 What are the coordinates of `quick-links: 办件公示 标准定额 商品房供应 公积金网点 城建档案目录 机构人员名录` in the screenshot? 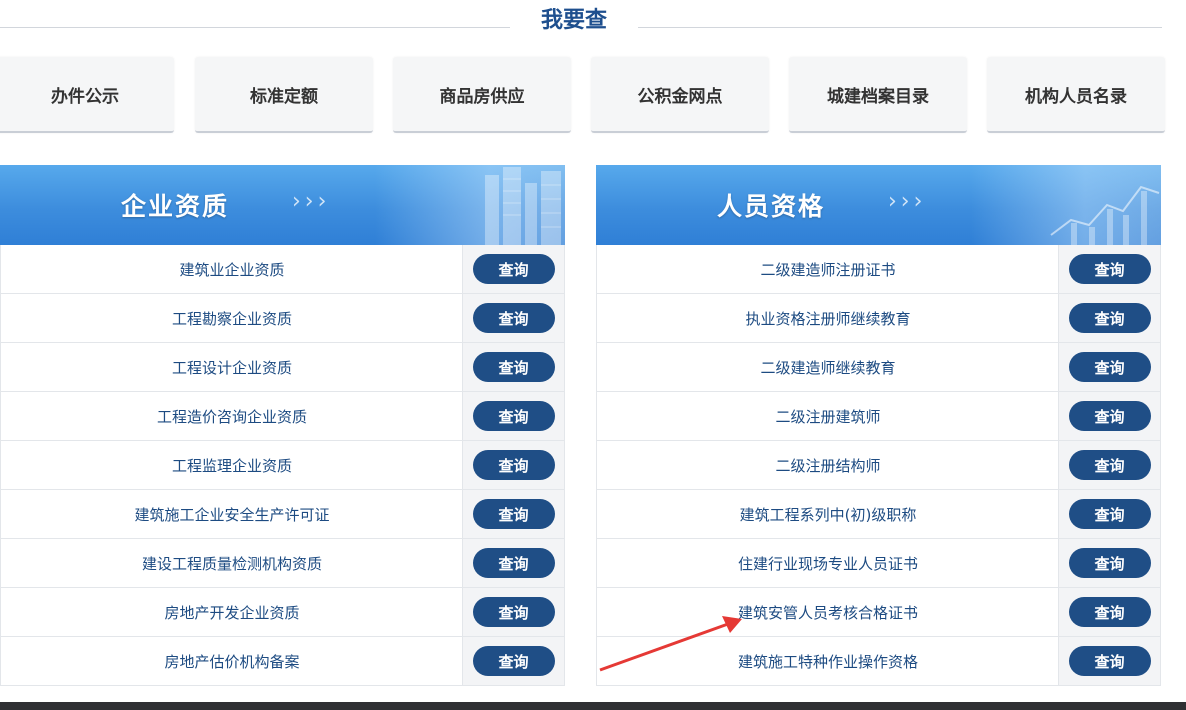 It's located at (593, 95).